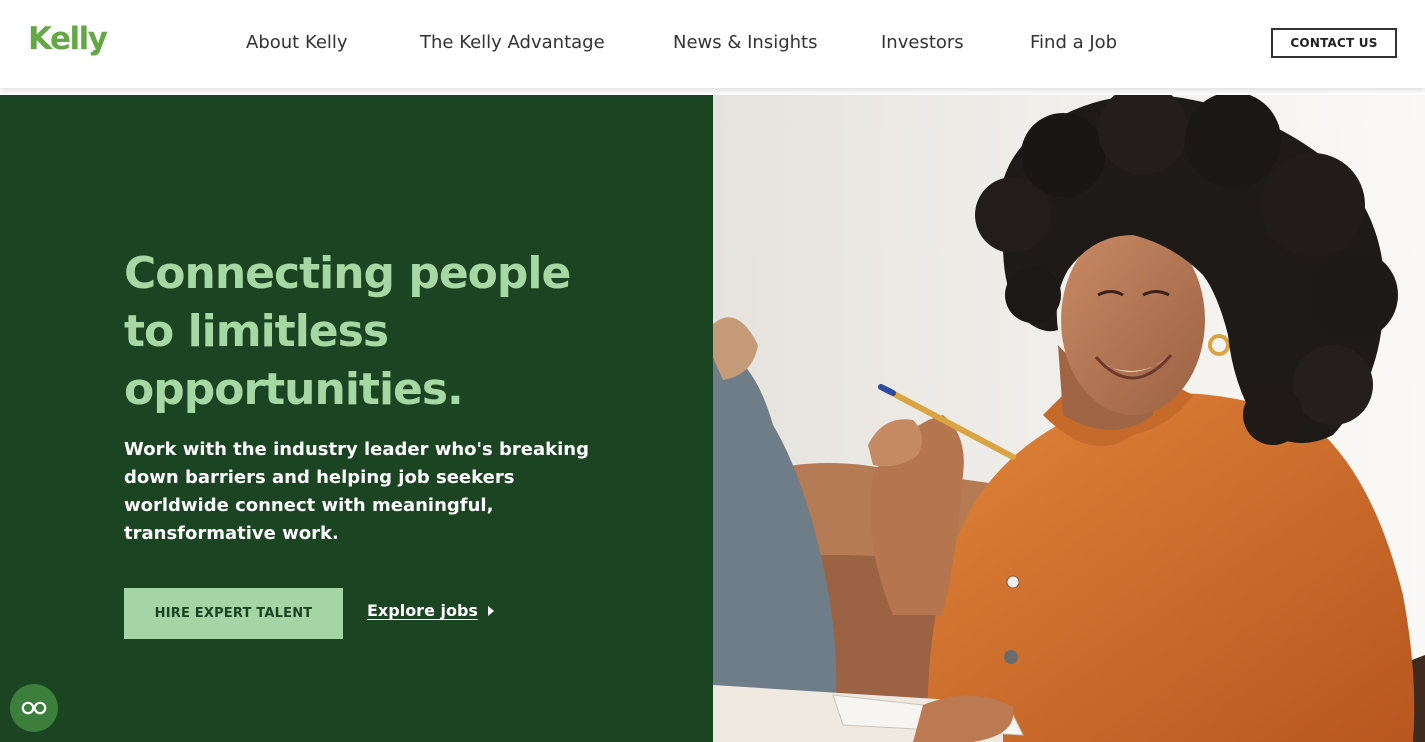 The height and width of the screenshot is (742, 1425). What do you see at coordinates (745, 42) in the screenshot?
I see `nav-news-insights: News & Insights` at bounding box center [745, 42].